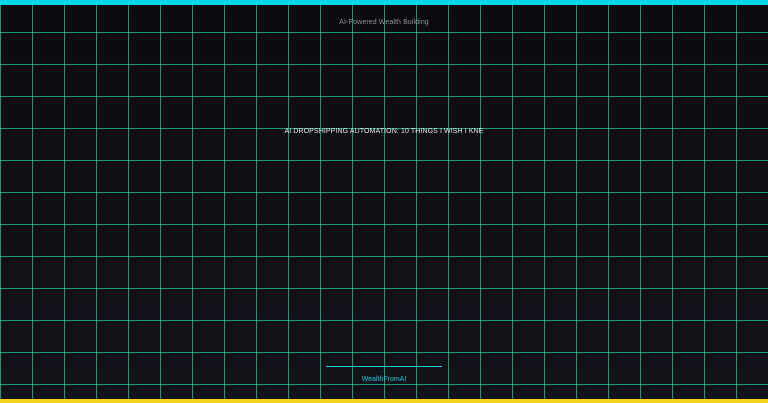  What do you see at coordinates (384, 2) in the screenshot?
I see `top-accent-bar` at bounding box center [384, 2].